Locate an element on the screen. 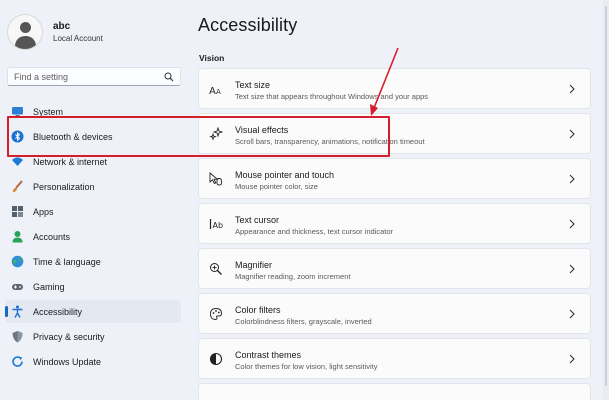  sidebar-item-accessibility: Accessibility is located at coordinates (93, 311).